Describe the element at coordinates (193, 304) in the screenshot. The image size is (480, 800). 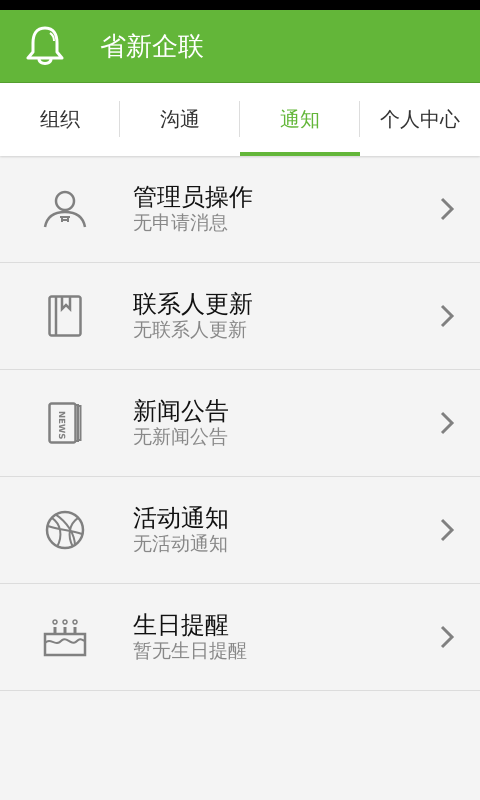
I see `row-title: 联系人更新` at that location.